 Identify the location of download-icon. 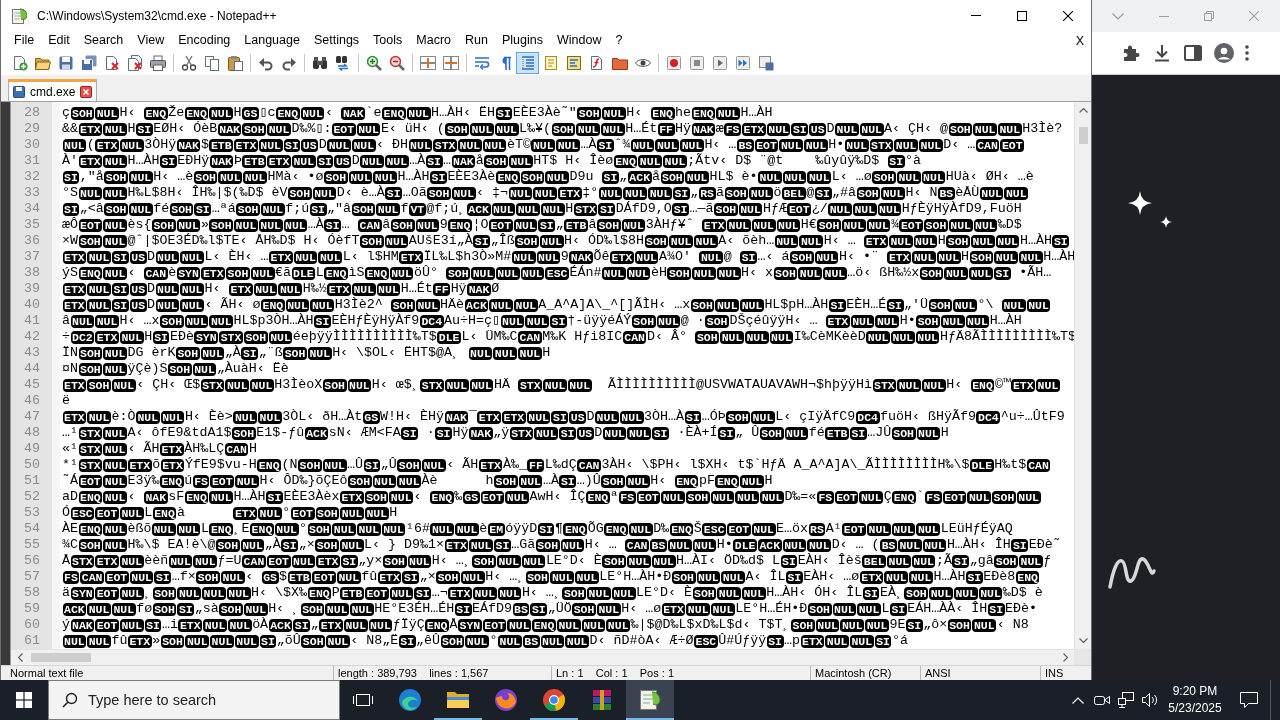
(1162, 53).